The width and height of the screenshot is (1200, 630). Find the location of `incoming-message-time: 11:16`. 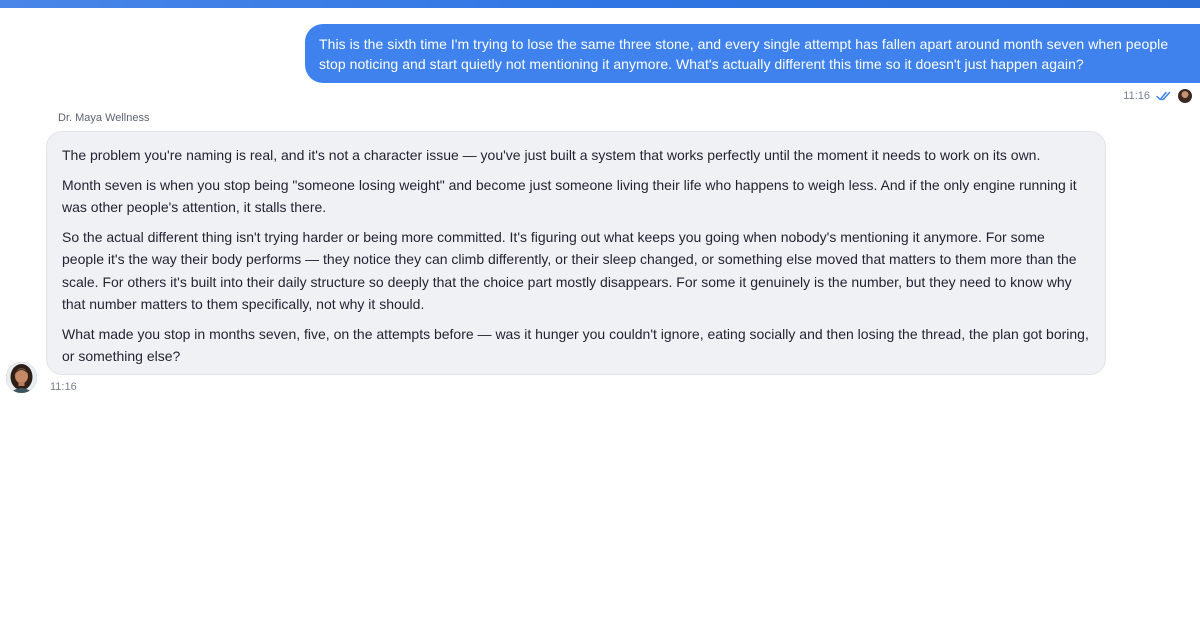

incoming-message-time: 11:16 is located at coordinates (63, 387).